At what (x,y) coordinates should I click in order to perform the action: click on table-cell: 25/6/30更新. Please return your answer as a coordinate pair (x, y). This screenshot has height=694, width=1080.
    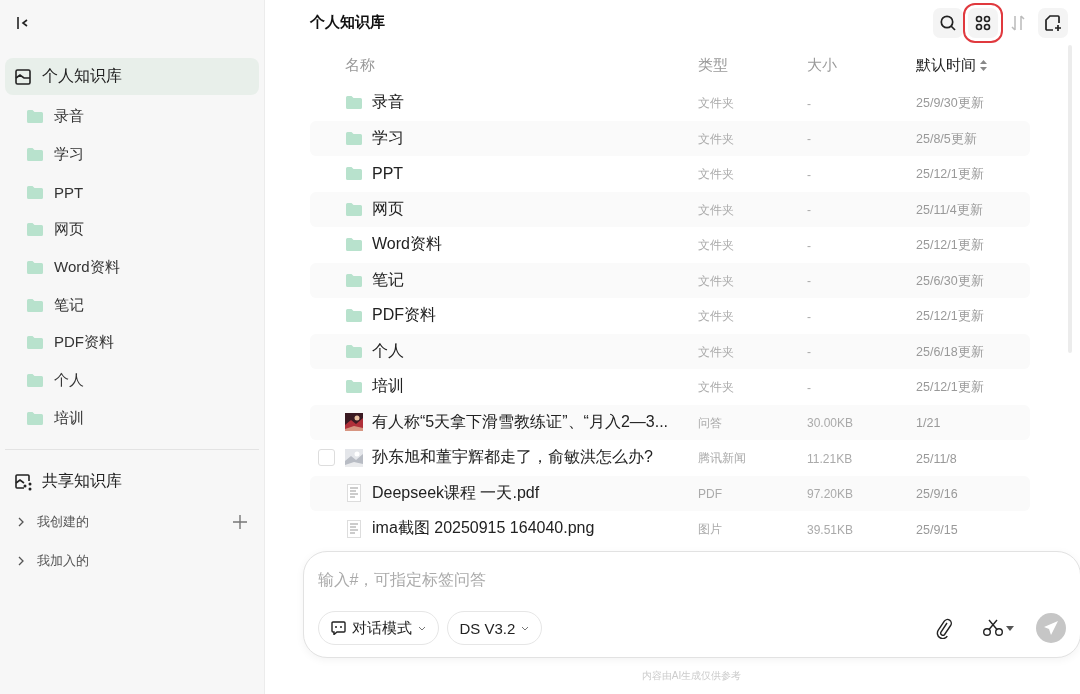
    Looking at the image, I should click on (950, 280).